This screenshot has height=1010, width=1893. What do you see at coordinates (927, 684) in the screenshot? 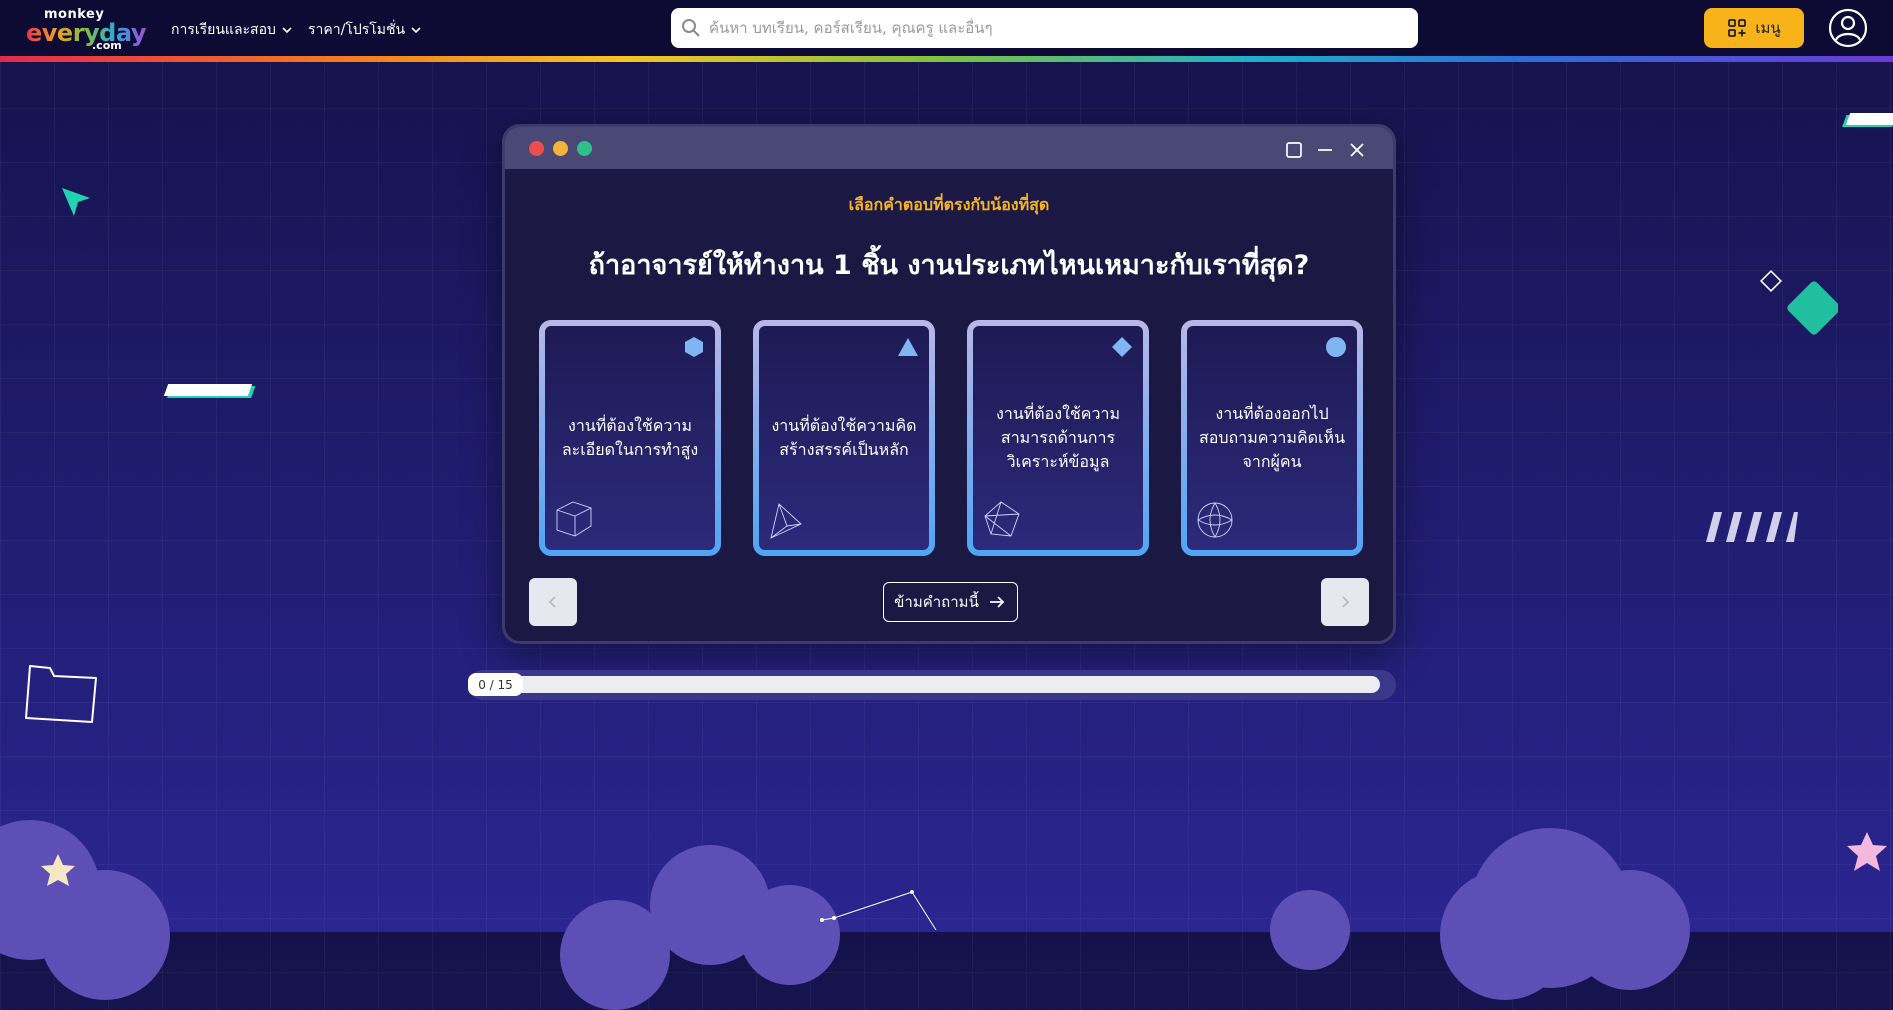
I see `progress-track` at bounding box center [927, 684].